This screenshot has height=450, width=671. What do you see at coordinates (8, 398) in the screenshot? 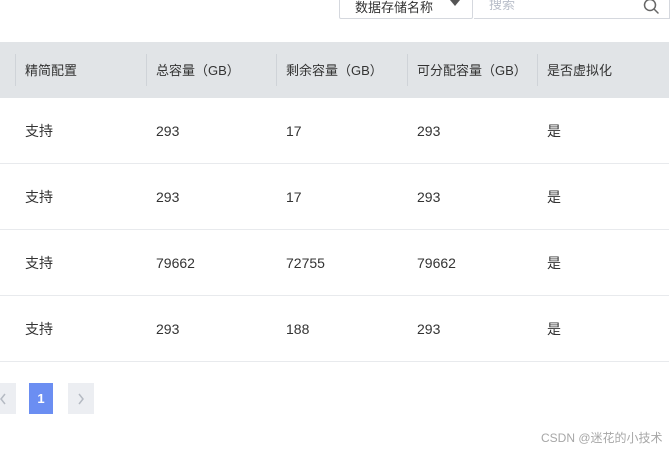
I see `prev-page-button` at bounding box center [8, 398].